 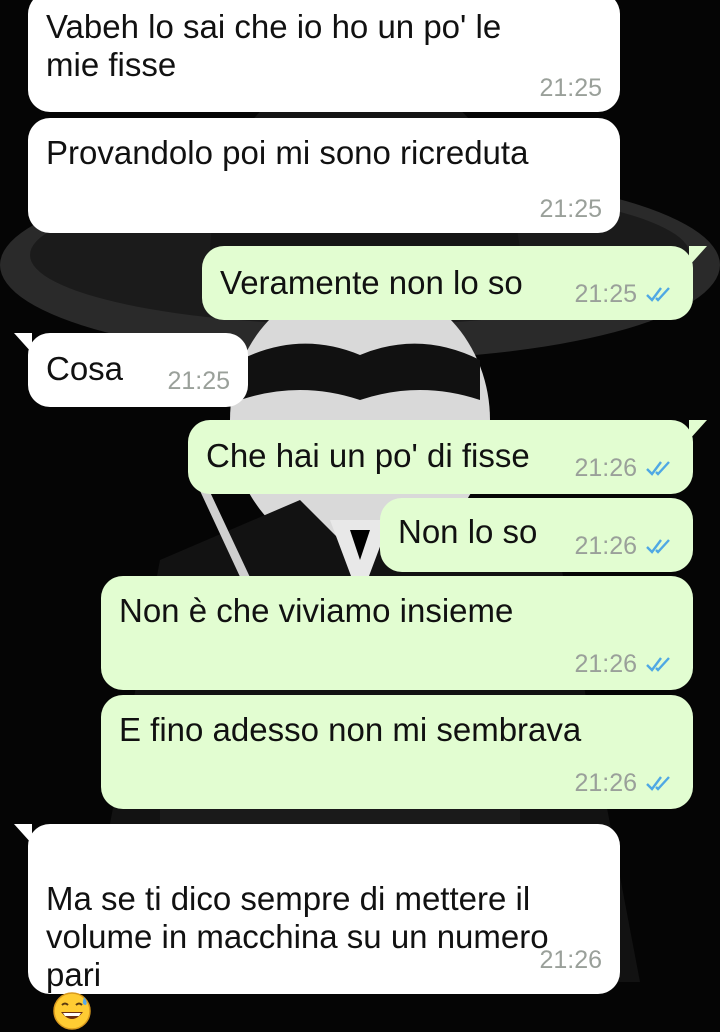 I want to click on message-text: Veramente non lo so, so click(x=371, y=282).